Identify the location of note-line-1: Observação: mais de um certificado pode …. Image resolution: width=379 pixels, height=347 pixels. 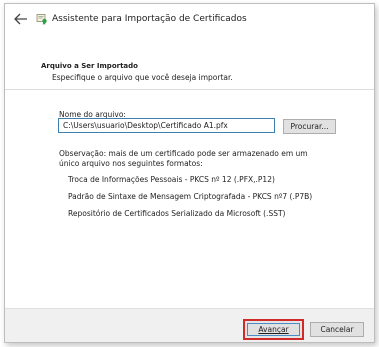
(183, 153).